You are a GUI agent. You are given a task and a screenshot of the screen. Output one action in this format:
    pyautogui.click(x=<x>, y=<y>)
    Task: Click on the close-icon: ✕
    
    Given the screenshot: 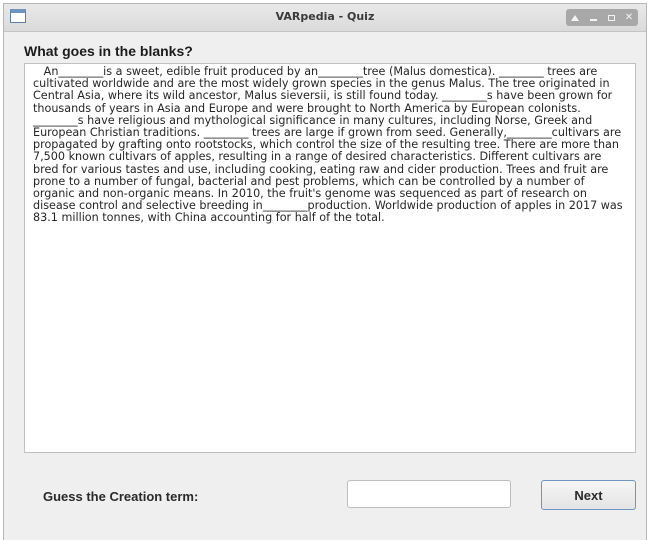 What is the action you would take?
    pyautogui.click(x=629, y=18)
    